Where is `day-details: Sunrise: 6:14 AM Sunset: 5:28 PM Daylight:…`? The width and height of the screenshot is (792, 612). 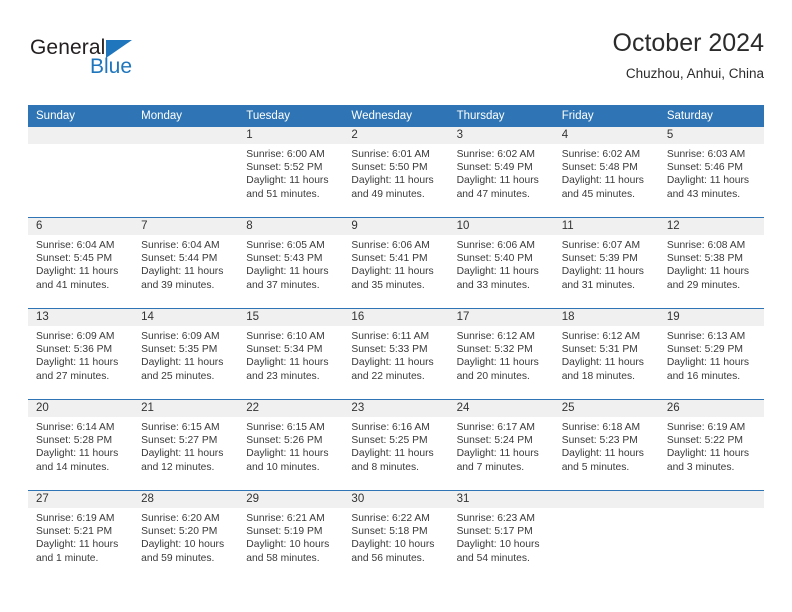 day-details: Sunrise: 6:14 AM Sunset: 5:28 PM Daylight:… is located at coordinates (80, 445).